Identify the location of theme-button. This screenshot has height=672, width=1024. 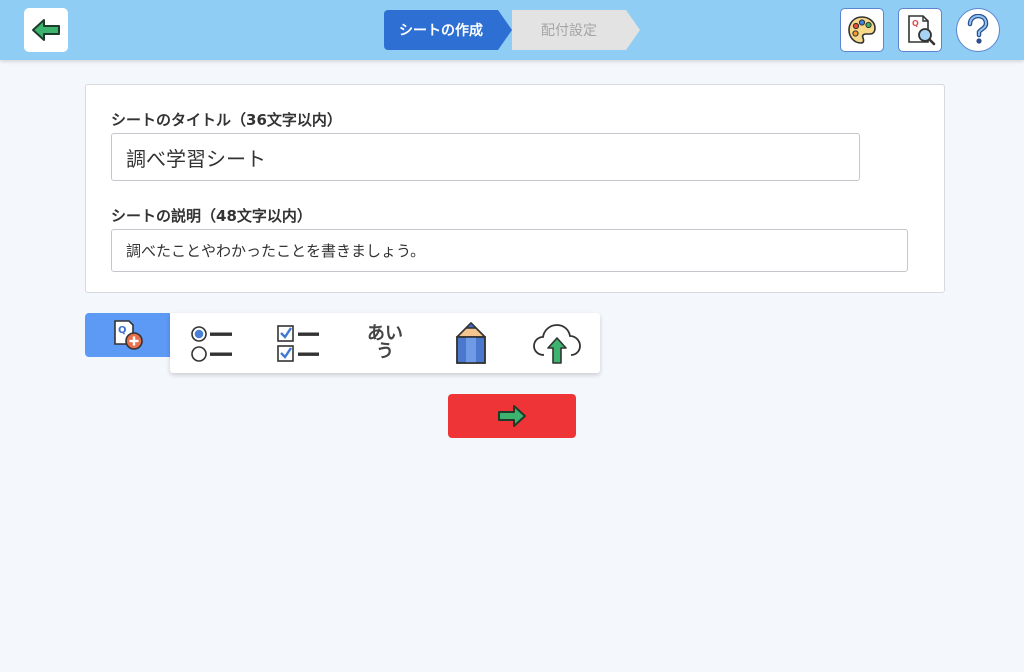
(862, 30).